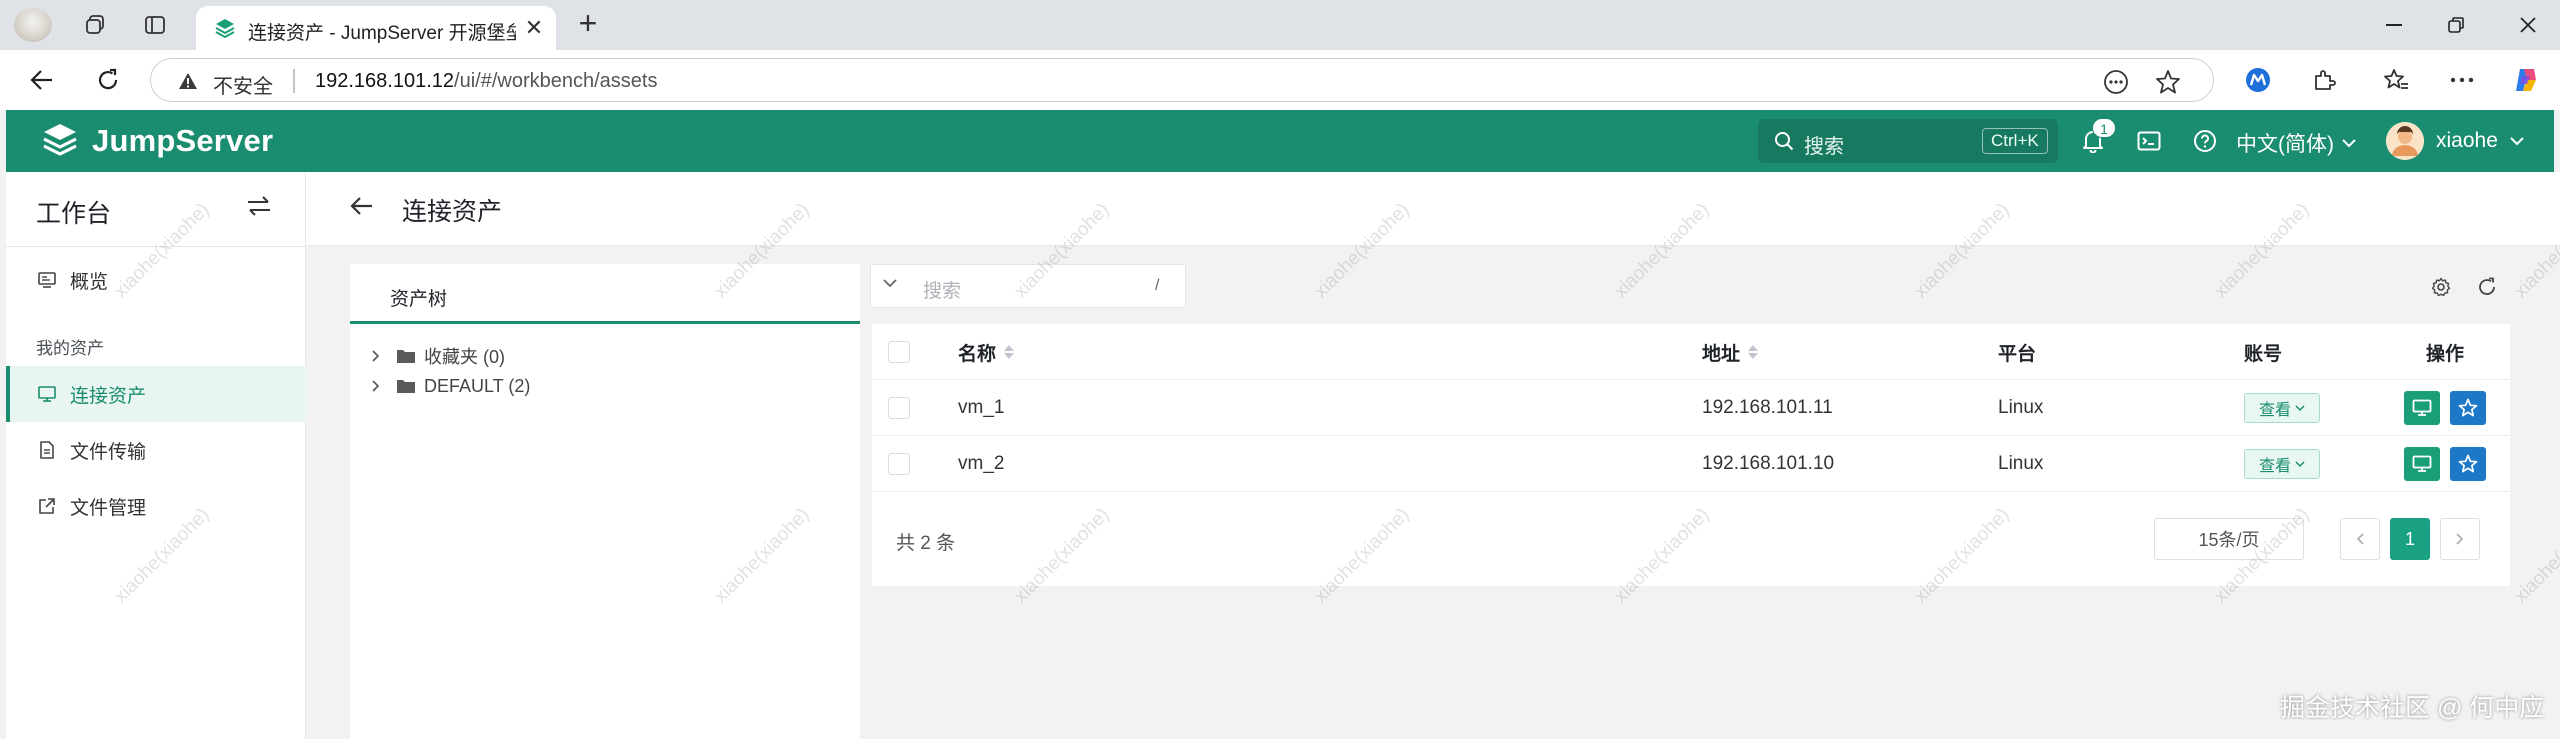 This screenshot has width=2560, height=739. What do you see at coordinates (74, 214) in the screenshot?
I see `sidebar-title: 工作台` at bounding box center [74, 214].